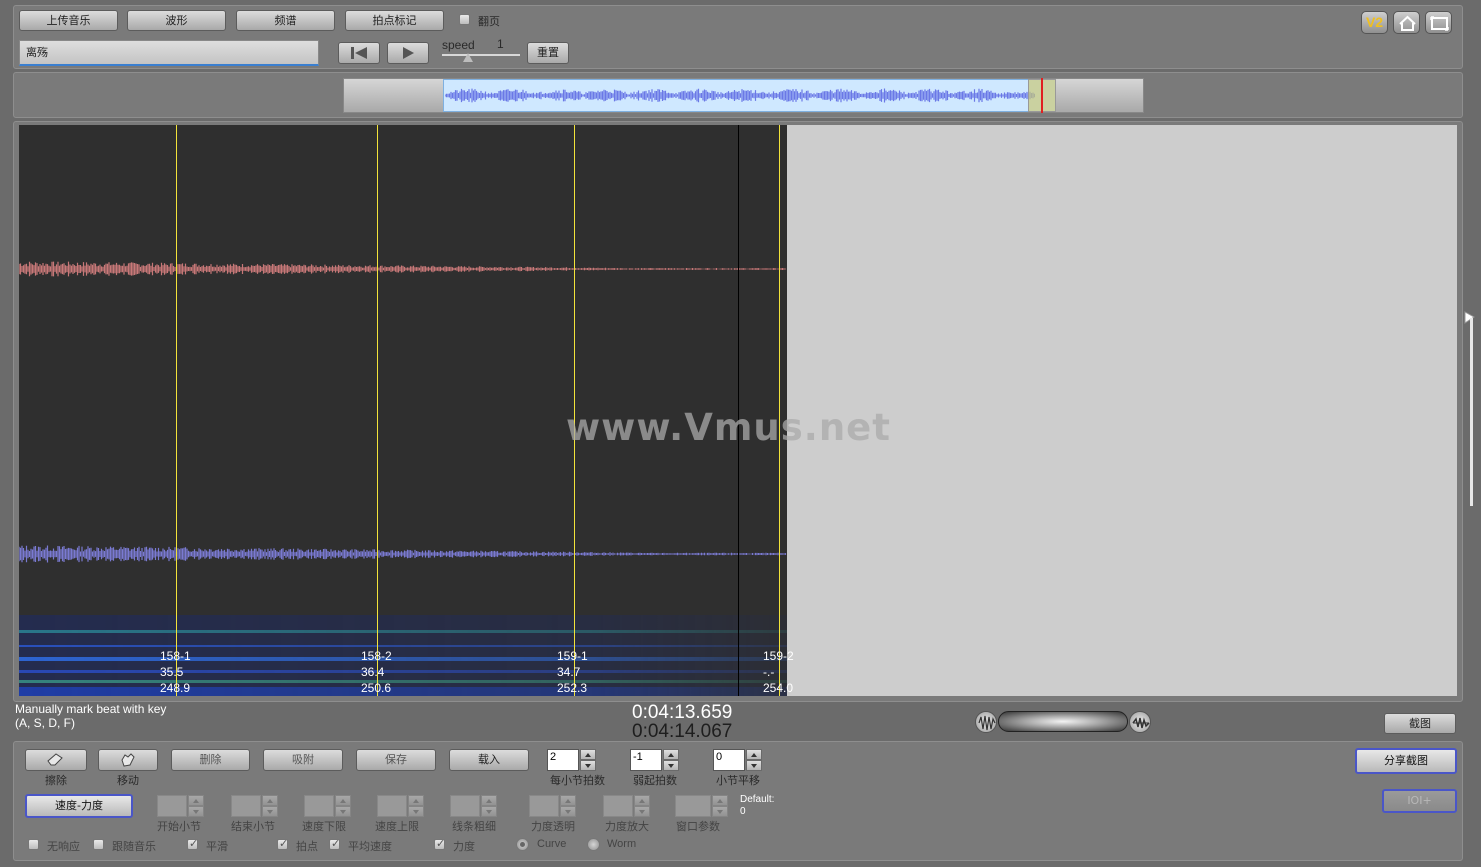 The image size is (1481, 867). I want to click on rewind-button, so click(359, 53).